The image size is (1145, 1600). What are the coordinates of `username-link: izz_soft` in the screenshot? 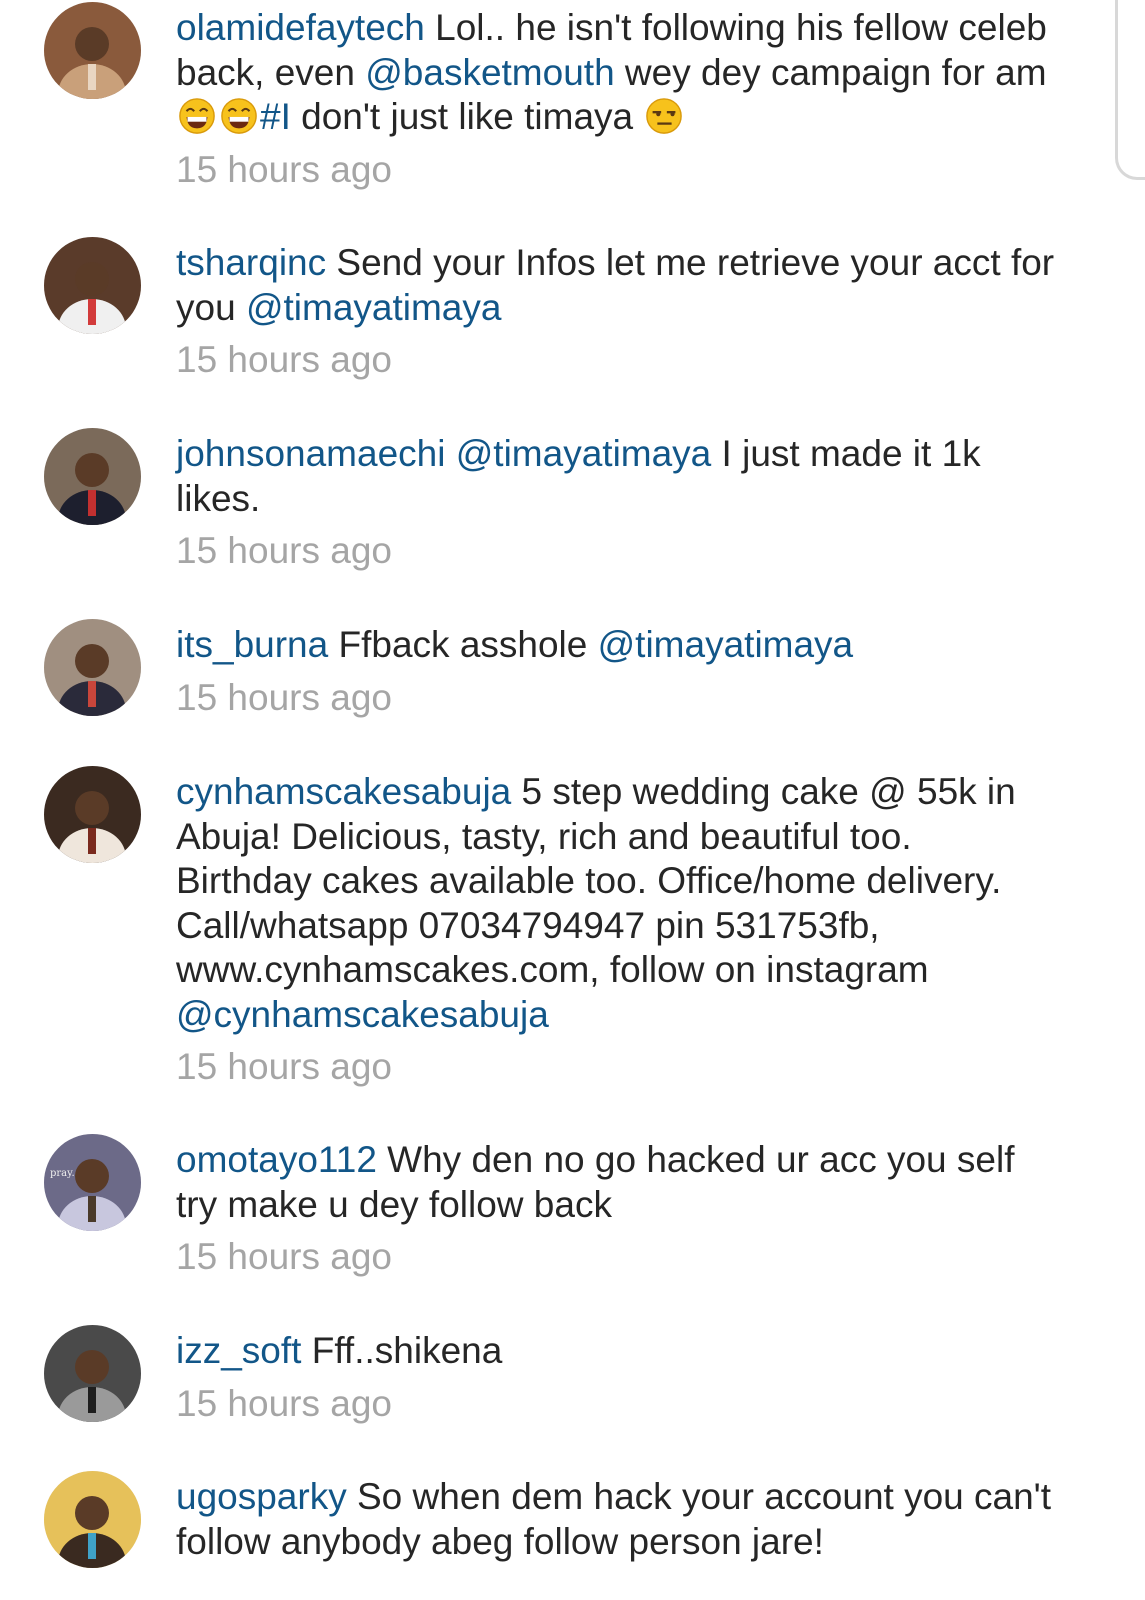 It's located at (238, 1350).